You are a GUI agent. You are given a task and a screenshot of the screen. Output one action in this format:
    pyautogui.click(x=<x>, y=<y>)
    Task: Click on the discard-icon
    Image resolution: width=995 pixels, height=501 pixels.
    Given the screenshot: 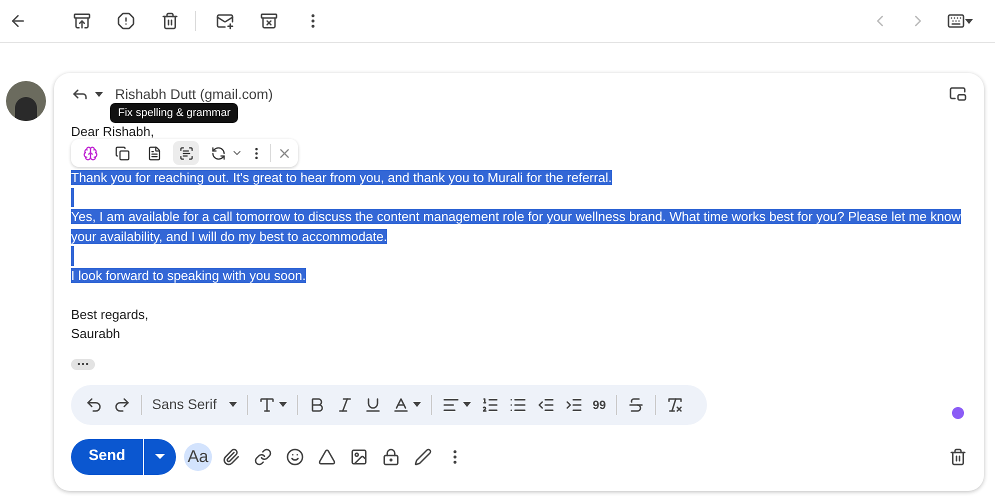 What is the action you would take?
    pyautogui.click(x=958, y=457)
    